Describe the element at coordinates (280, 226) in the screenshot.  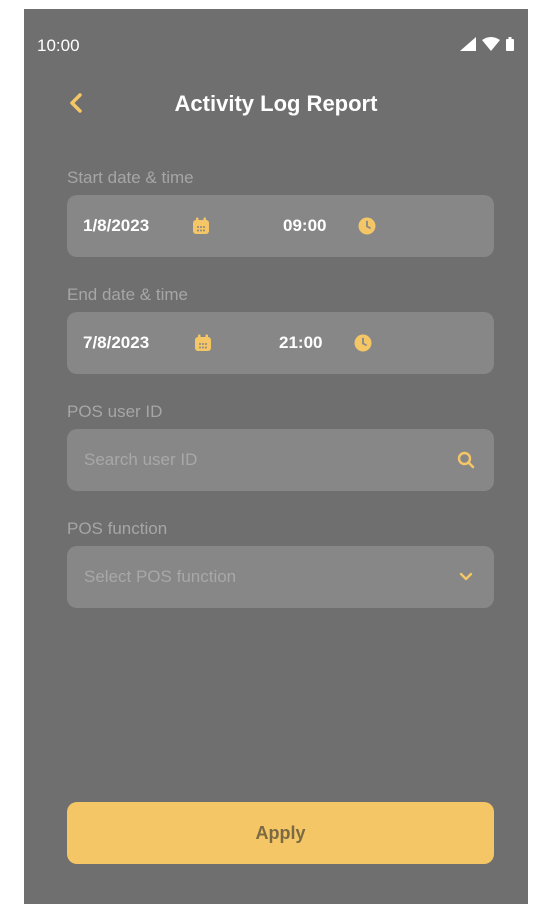
I see `start-datetime-field: 1/8/2023 09:00` at that location.